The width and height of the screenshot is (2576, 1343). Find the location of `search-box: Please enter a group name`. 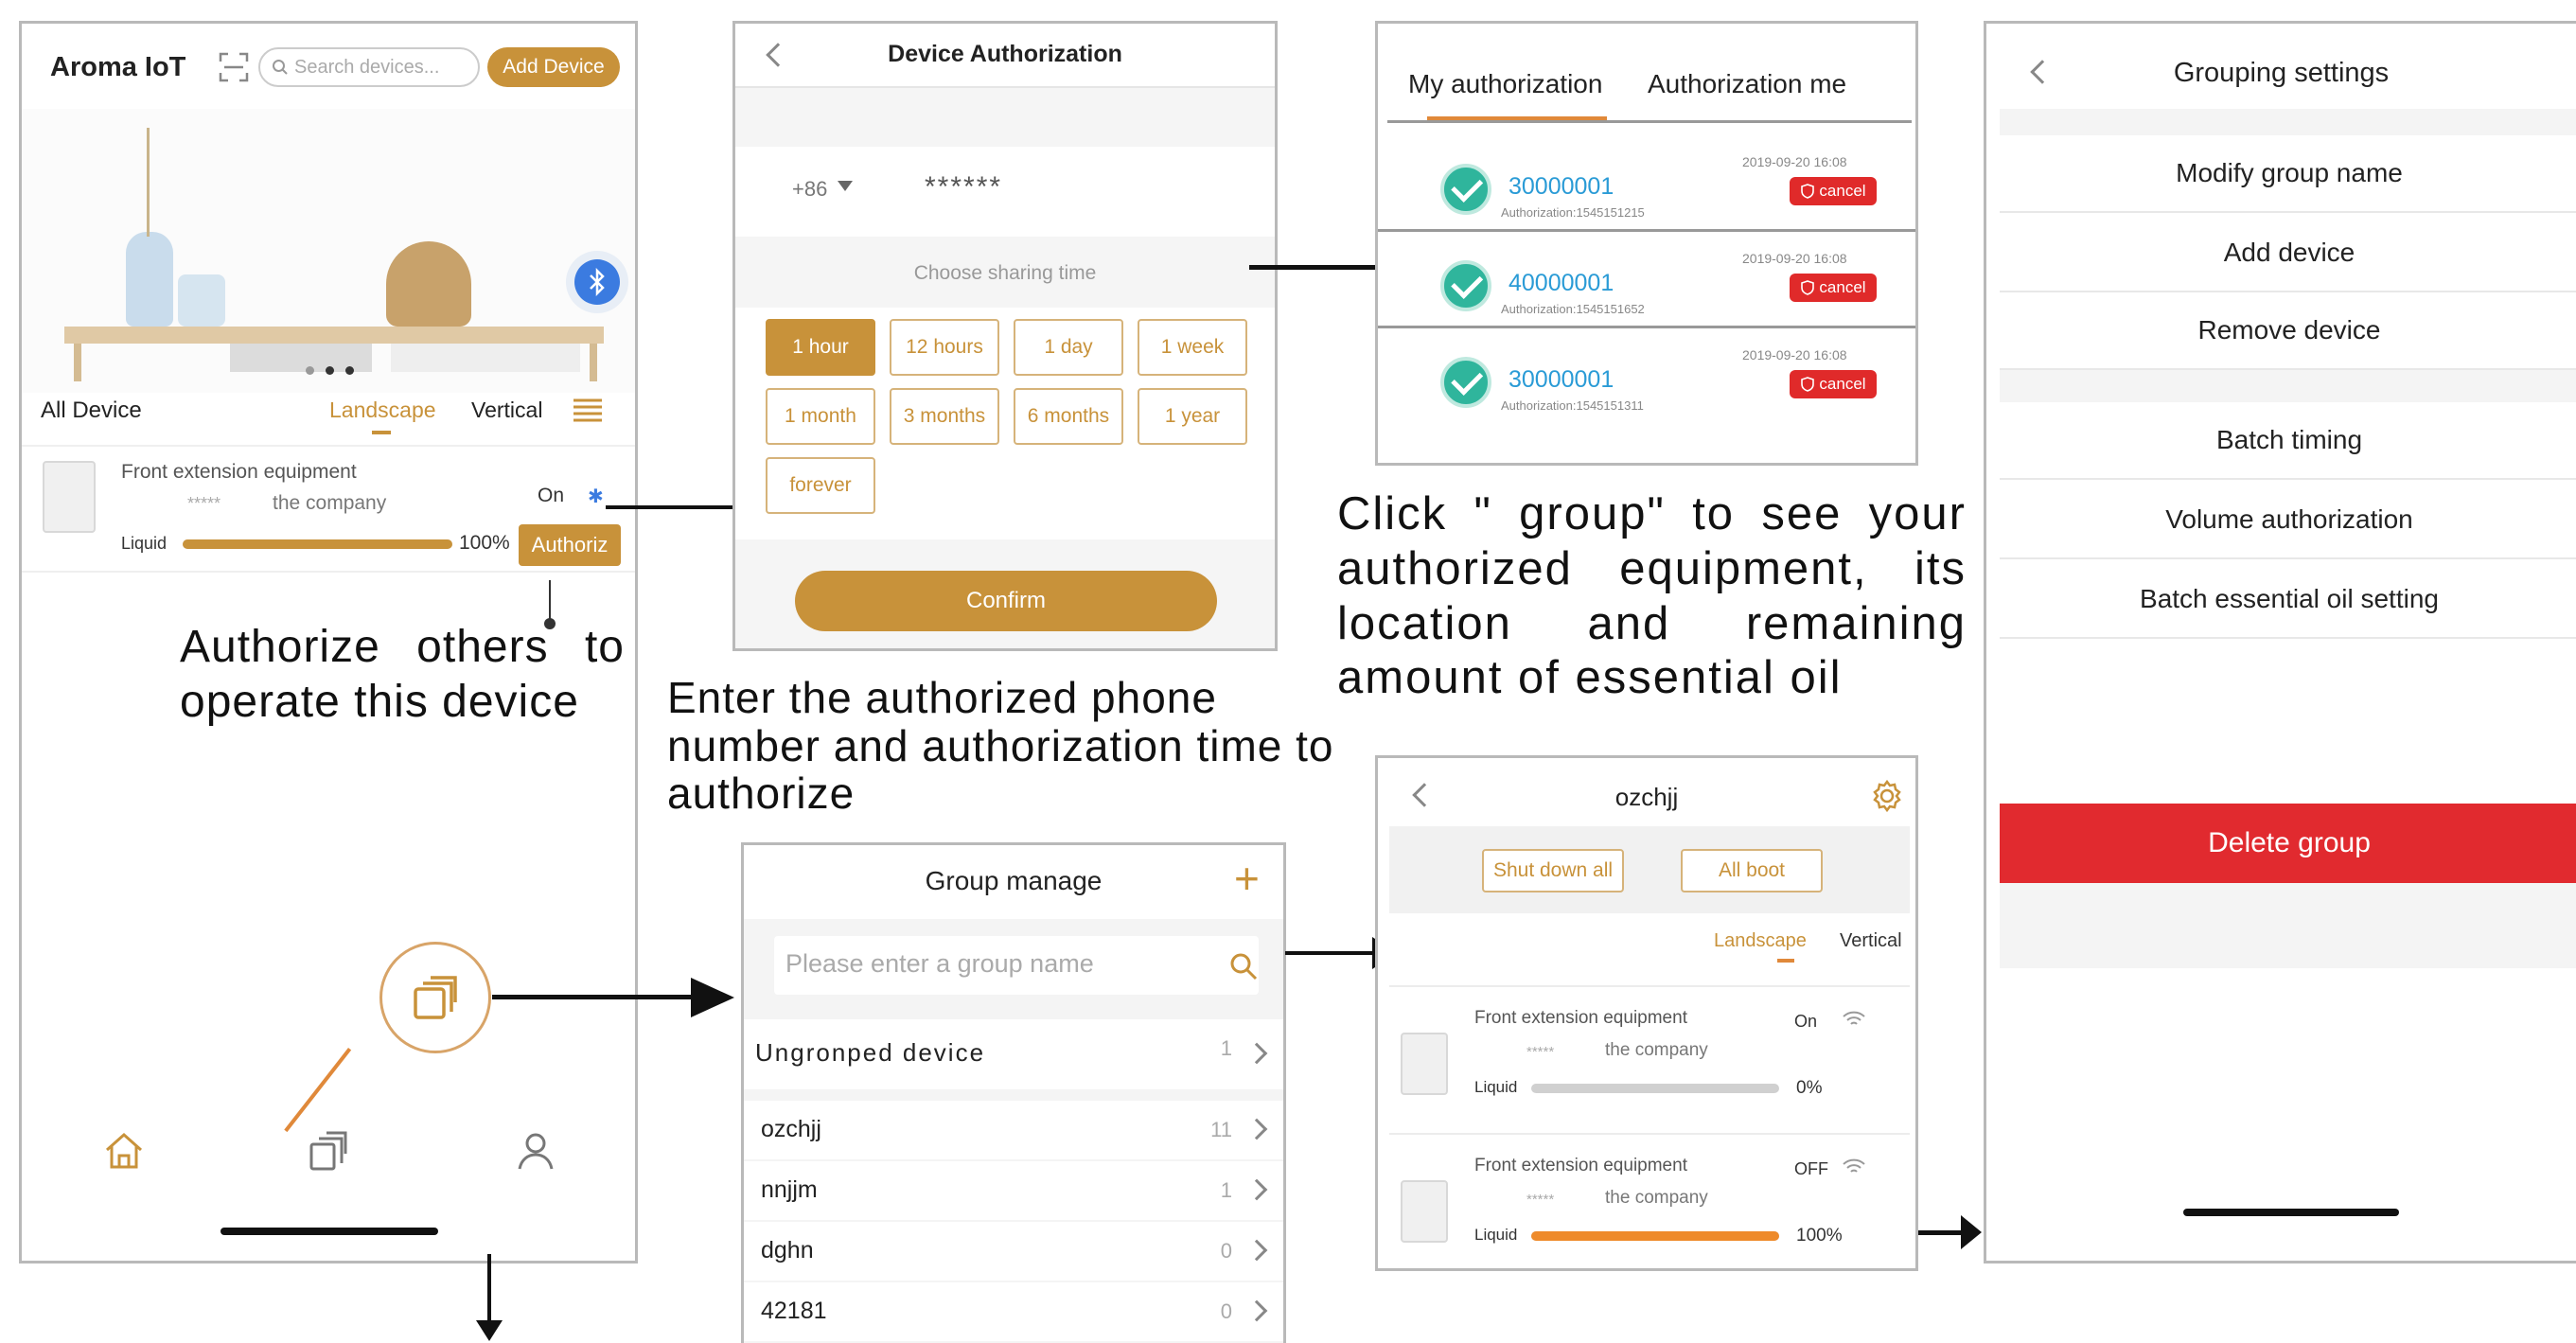

search-box: Please enter a group name is located at coordinates (1016, 965).